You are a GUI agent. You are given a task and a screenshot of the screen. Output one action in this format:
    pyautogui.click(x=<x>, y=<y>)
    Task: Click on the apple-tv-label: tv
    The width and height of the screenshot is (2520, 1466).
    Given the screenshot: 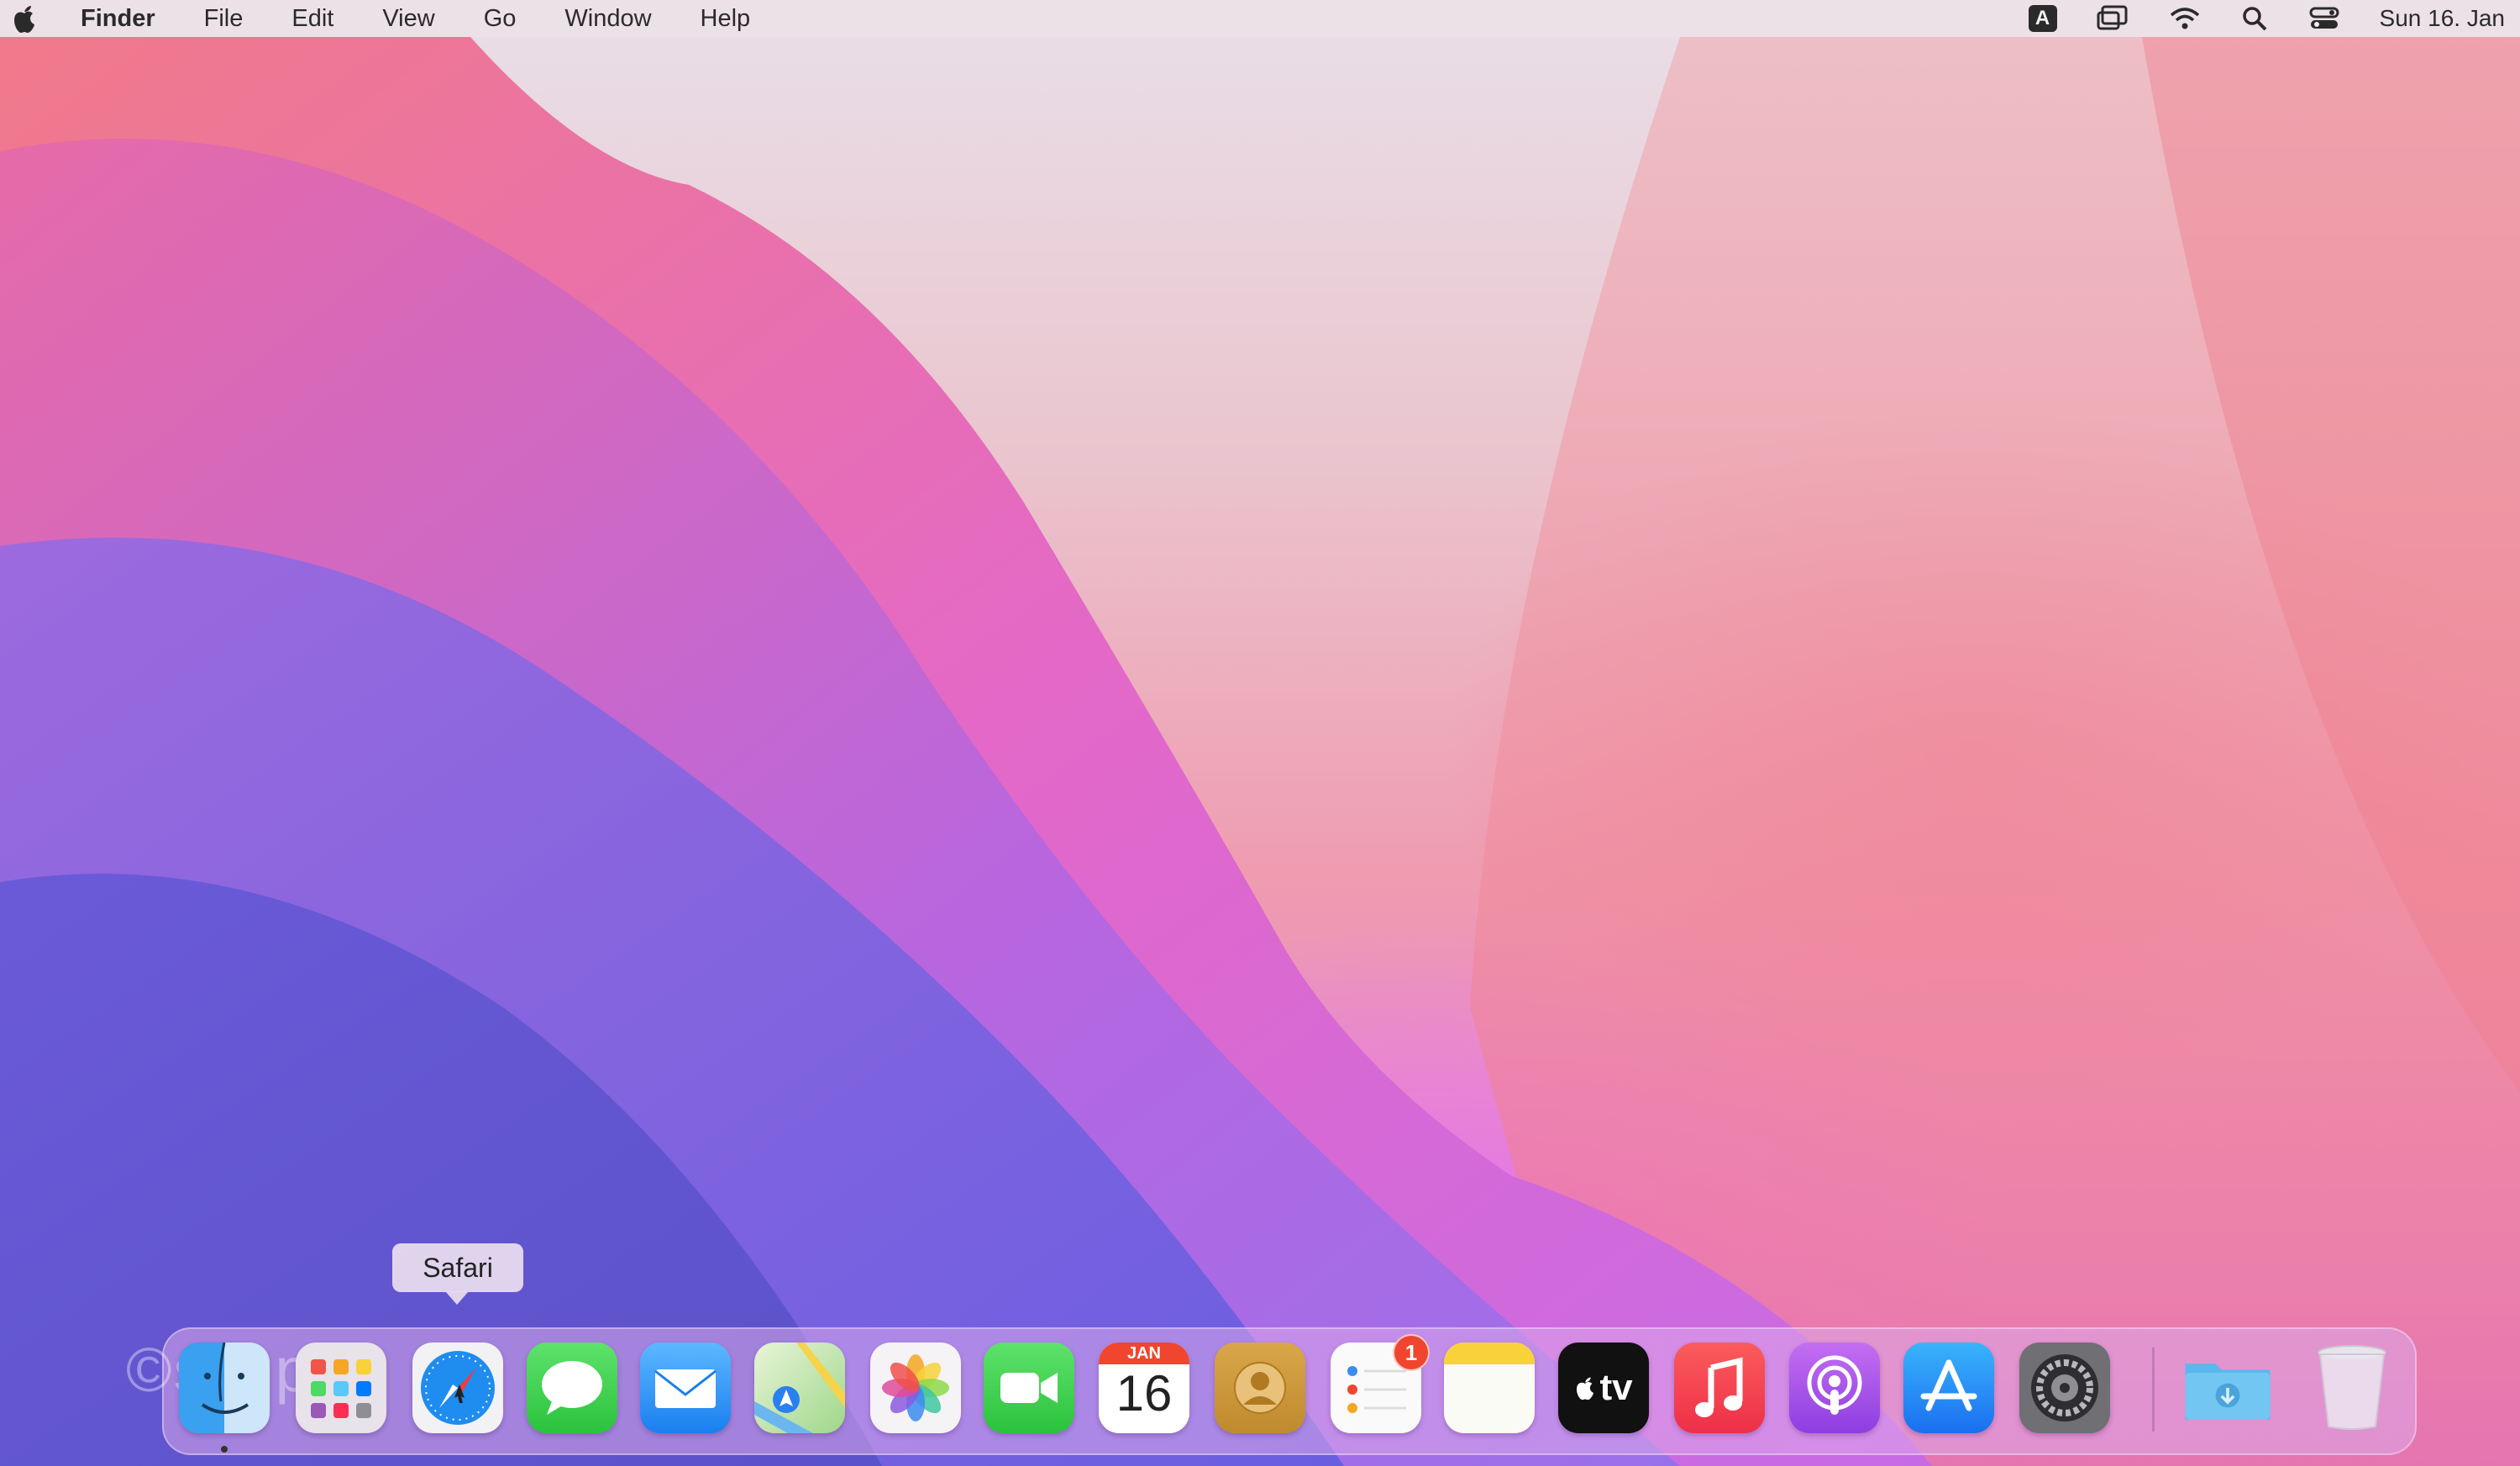 What is the action you would take?
    pyautogui.click(x=1616, y=1387)
    